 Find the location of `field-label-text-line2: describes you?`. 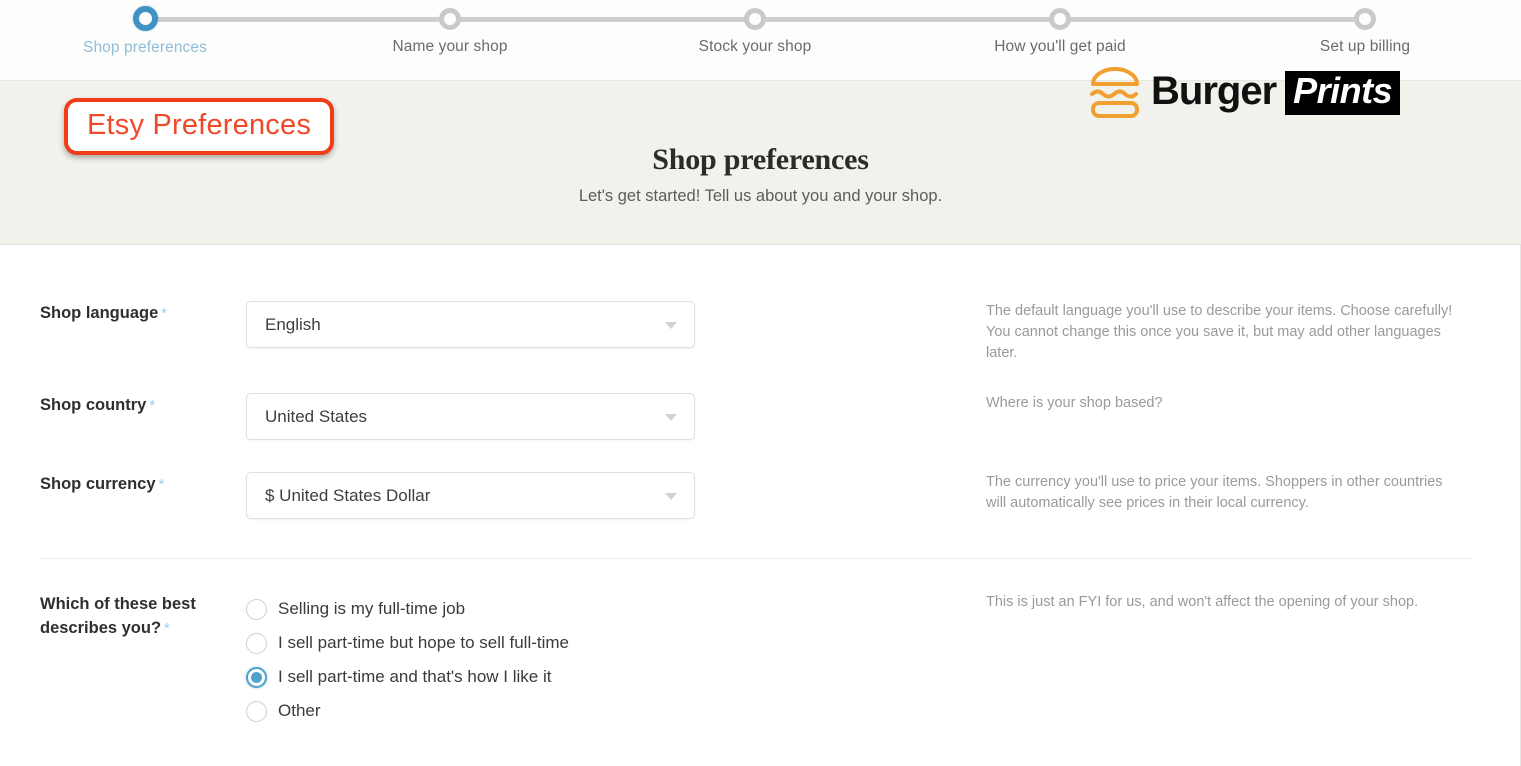

field-label-text-line2: describes you? is located at coordinates (101, 628).